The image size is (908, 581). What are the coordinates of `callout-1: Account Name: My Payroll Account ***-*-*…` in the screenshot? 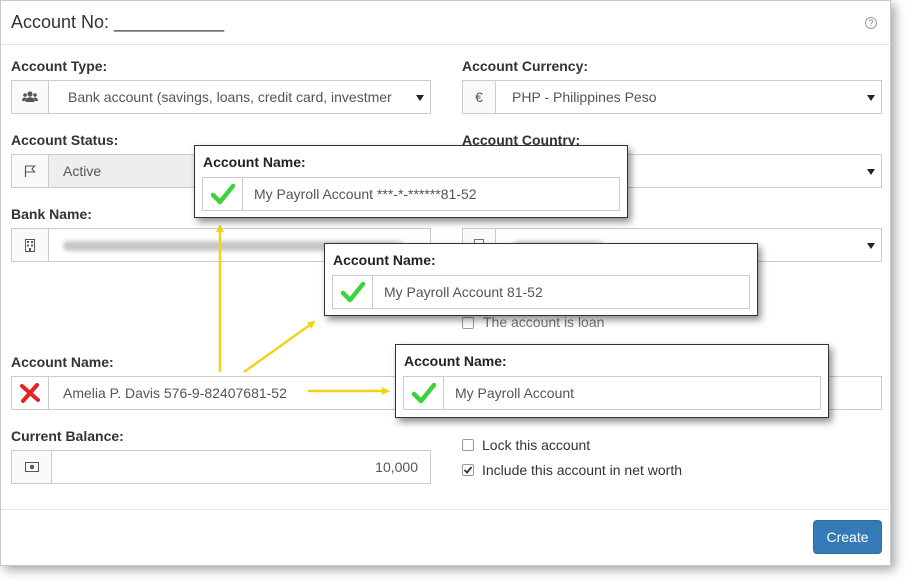 It's located at (411, 181).